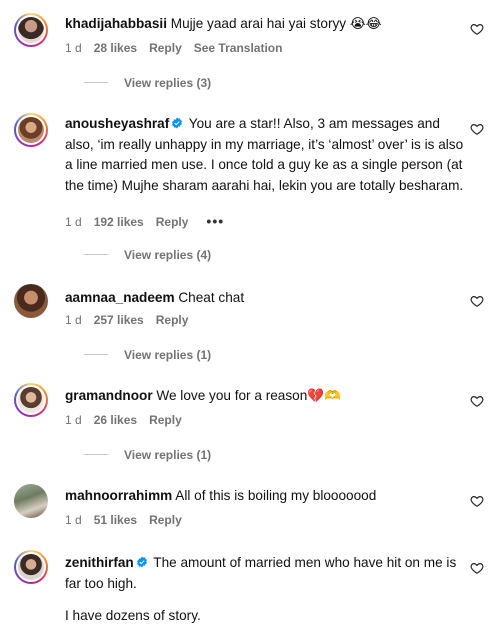 The width and height of the screenshot is (497, 634). I want to click on username-link: anousheyashraf, so click(117, 123).